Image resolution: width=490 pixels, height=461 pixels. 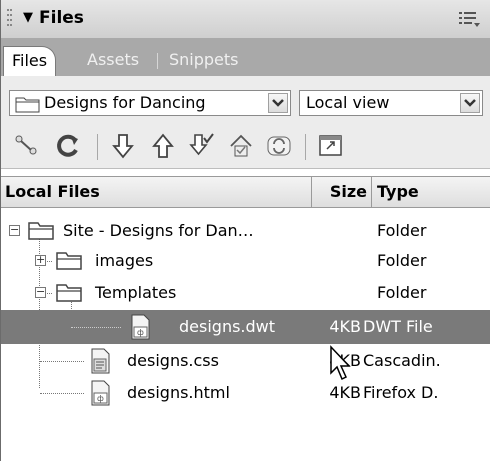 I want to click on column-header: Local Files Size Type, so click(x=245, y=192).